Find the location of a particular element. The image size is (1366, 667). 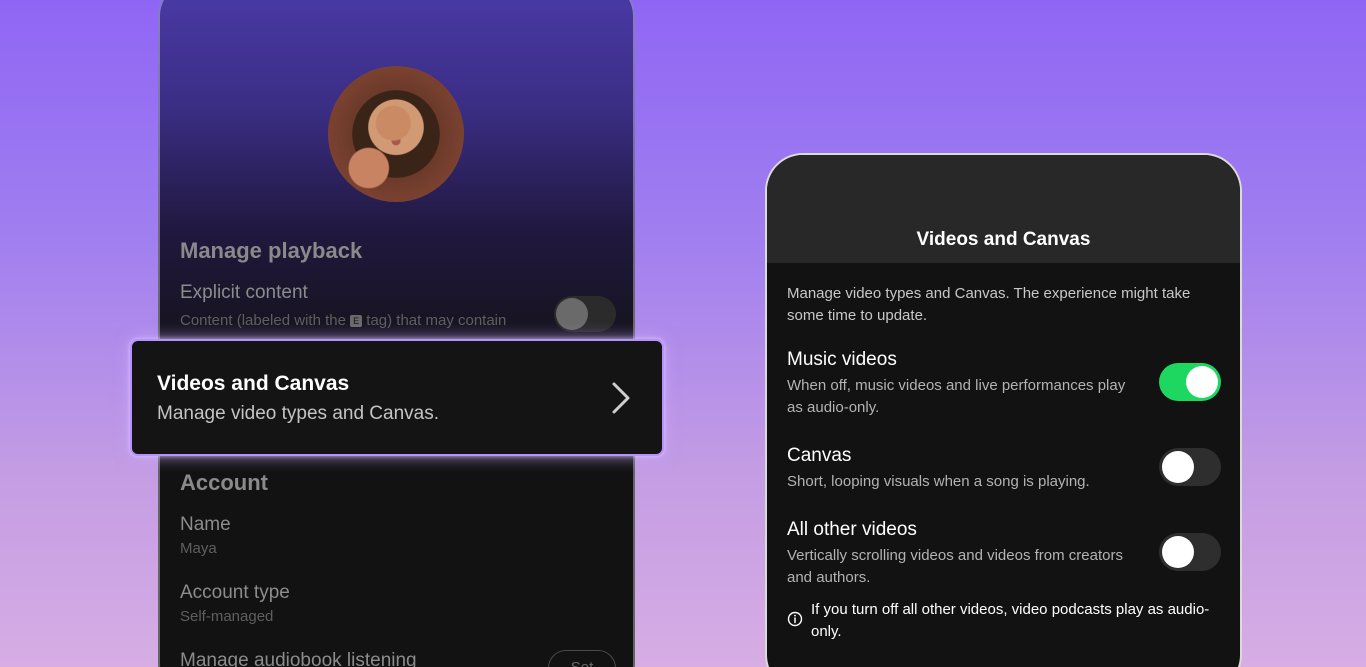

account-type-label: Account type is located at coordinates (235, 592).